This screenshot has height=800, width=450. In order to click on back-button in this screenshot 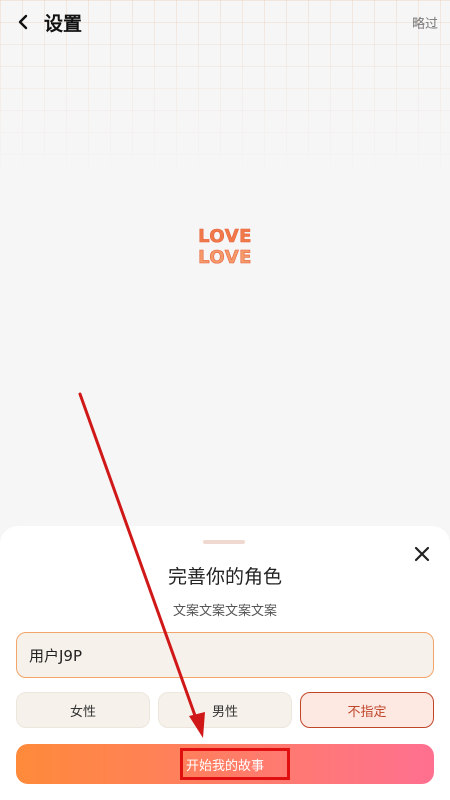, I will do `click(23, 22)`.